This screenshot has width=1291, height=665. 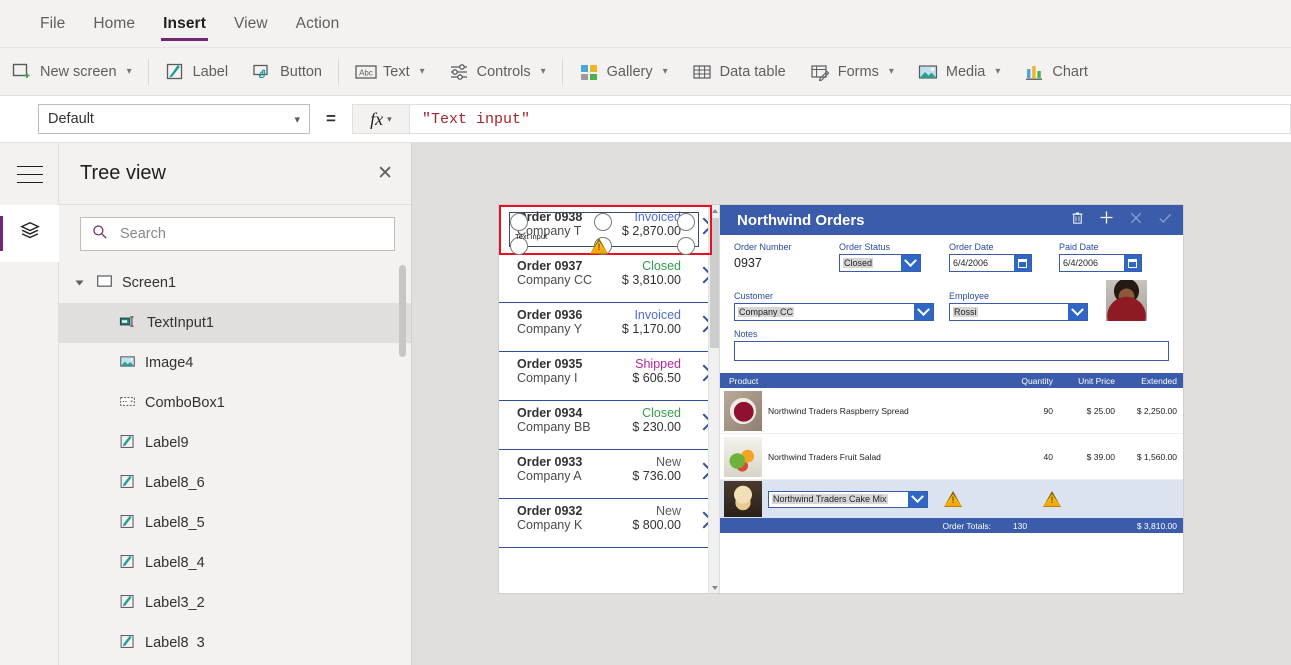 What do you see at coordinates (623, 72) in the screenshot?
I see `ribbon-gallery: Gallery ▾` at bounding box center [623, 72].